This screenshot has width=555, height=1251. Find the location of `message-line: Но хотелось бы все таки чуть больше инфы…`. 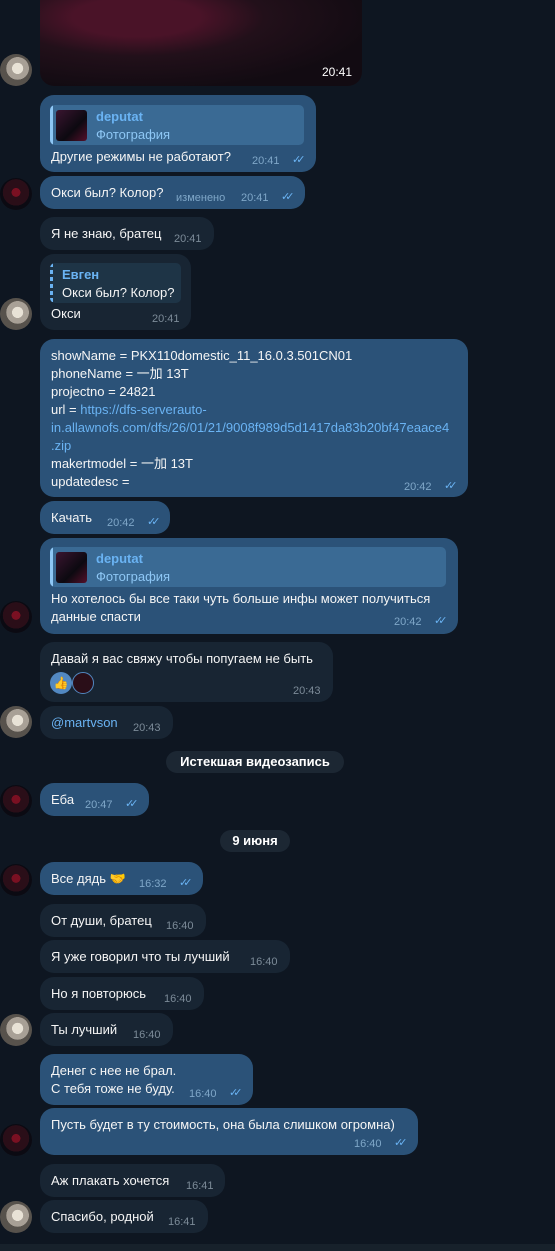

message-line: Но хотелось бы все таки чуть больше инфы… is located at coordinates (241, 598).